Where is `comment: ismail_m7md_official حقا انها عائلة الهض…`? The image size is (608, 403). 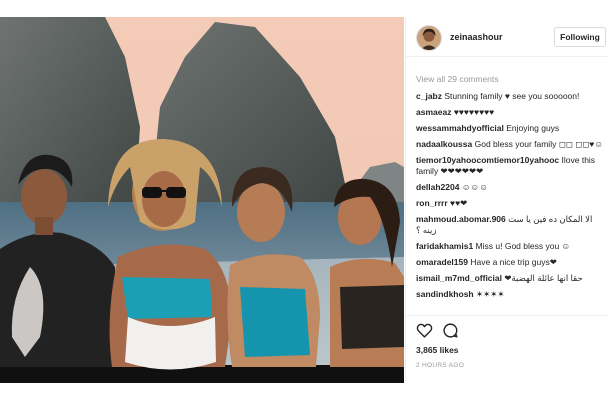
comment: ismail_m7md_official حقا انها عائلة الهض… is located at coordinates (511, 278).